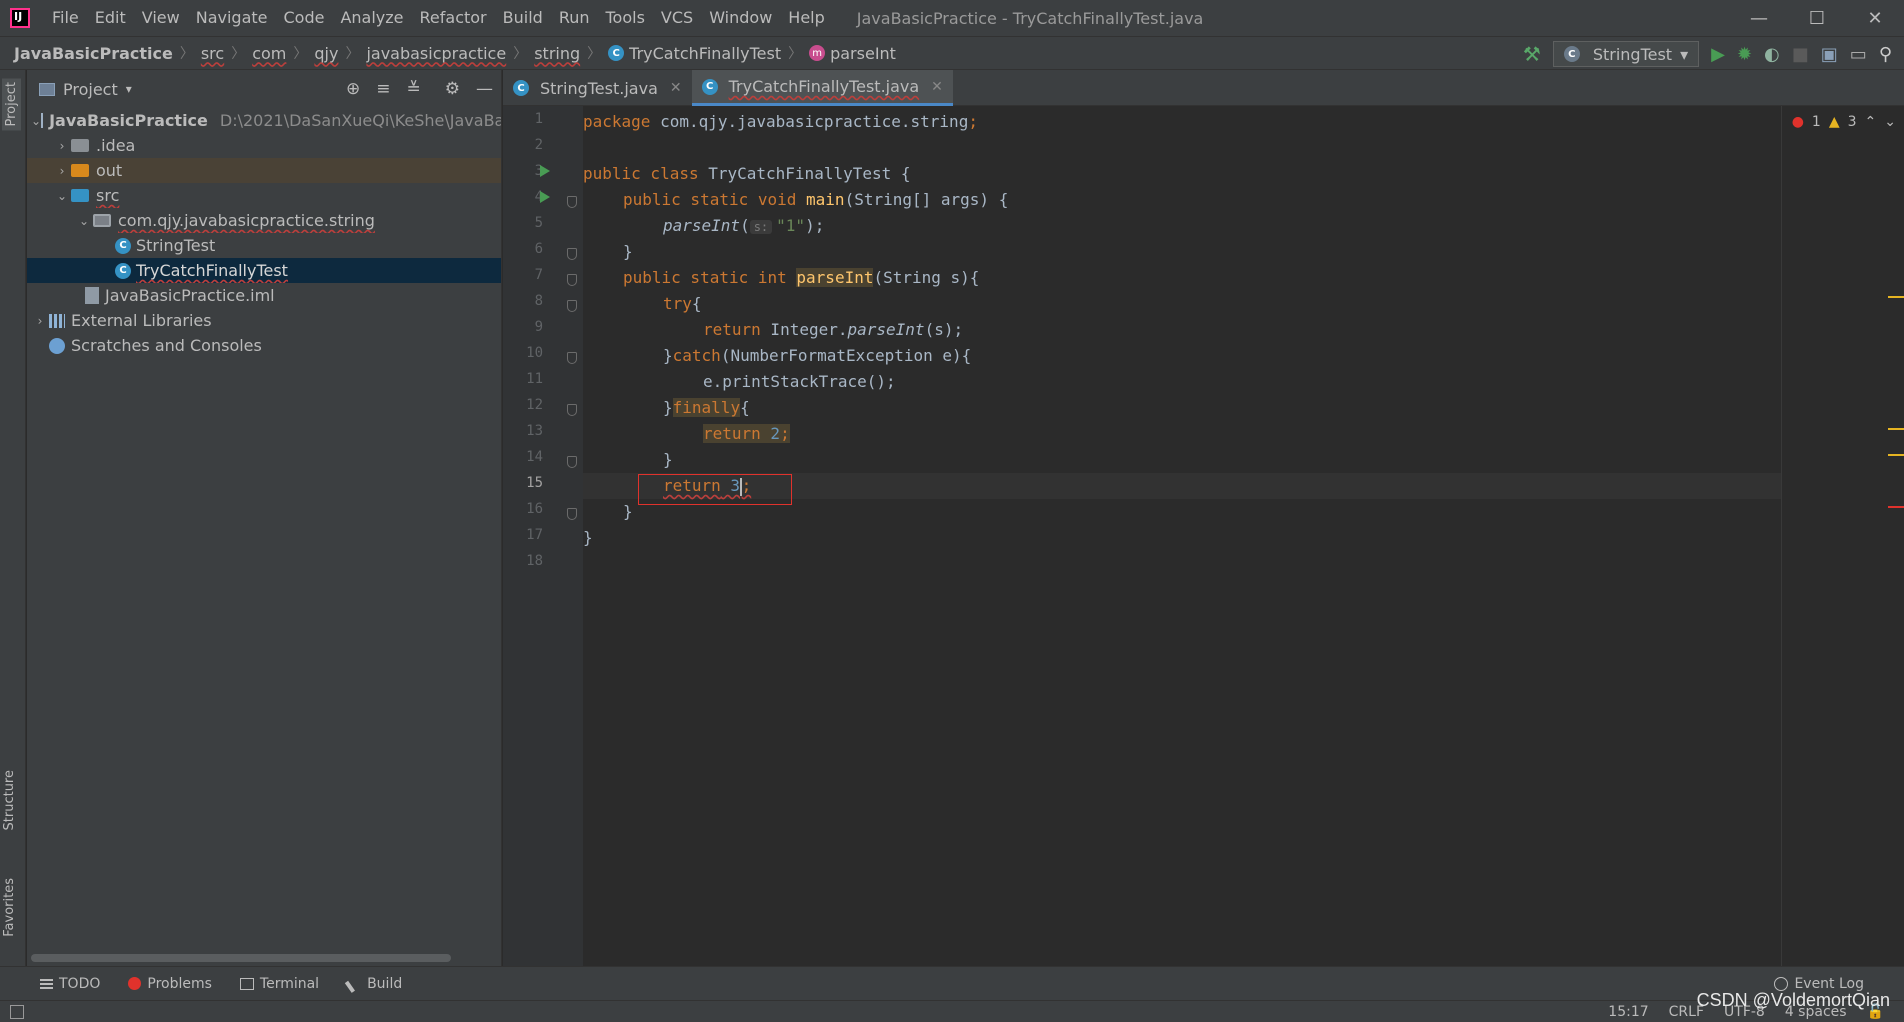  What do you see at coordinates (17, 1012) in the screenshot?
I see `toggle-tool-windows-icon` at bounding box center [17, 1012].